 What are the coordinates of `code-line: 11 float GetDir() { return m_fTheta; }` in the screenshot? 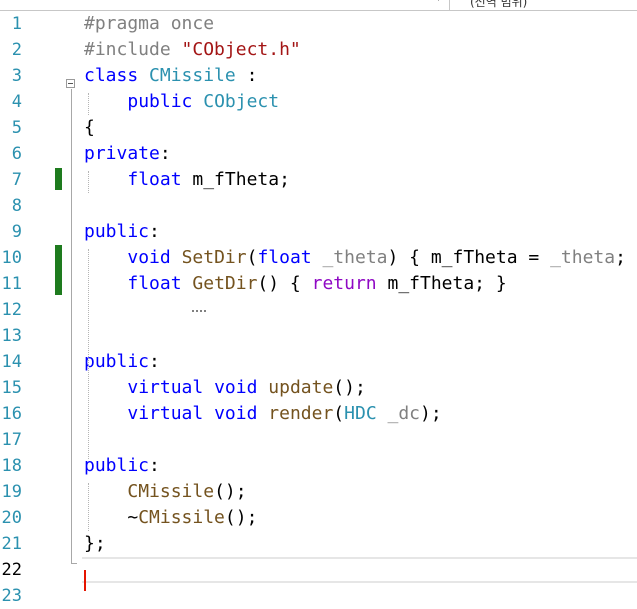 It's located at (318, 284).